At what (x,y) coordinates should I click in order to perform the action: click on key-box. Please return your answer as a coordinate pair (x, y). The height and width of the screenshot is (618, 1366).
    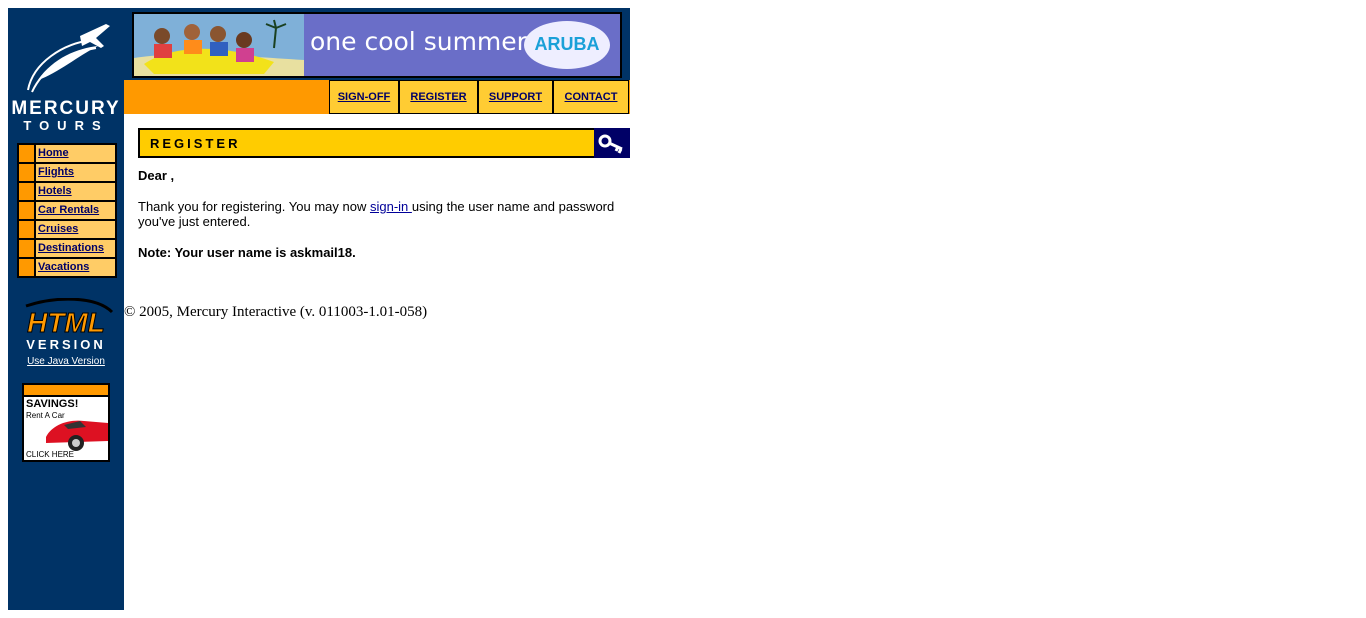
    Looking at the image, I should click on (612, 143).